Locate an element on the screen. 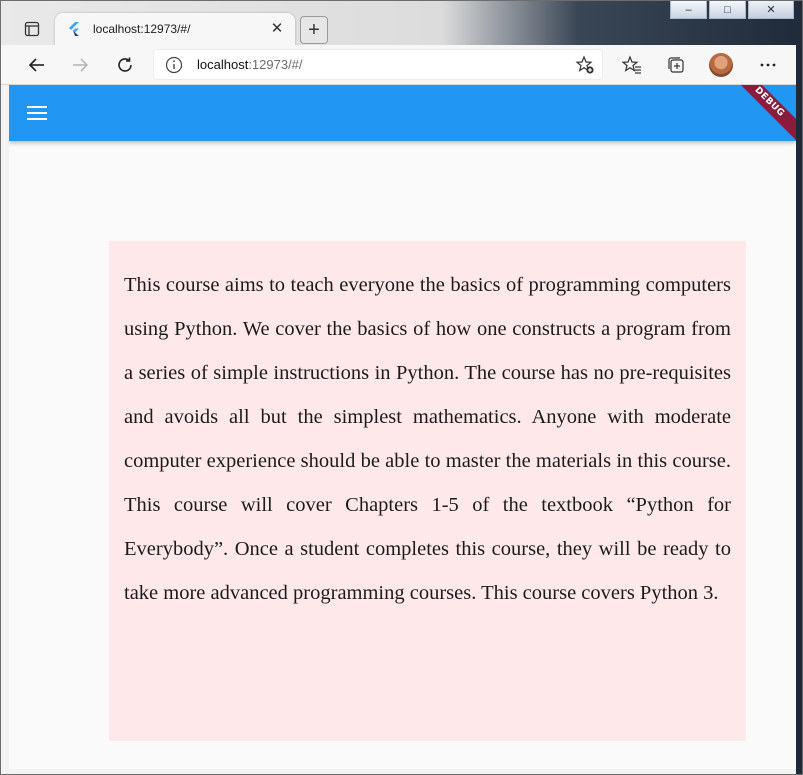 Image resolution: width=803 pixels, height=775 pixels. tab-actions-icon is located at coordinates (32, 29).